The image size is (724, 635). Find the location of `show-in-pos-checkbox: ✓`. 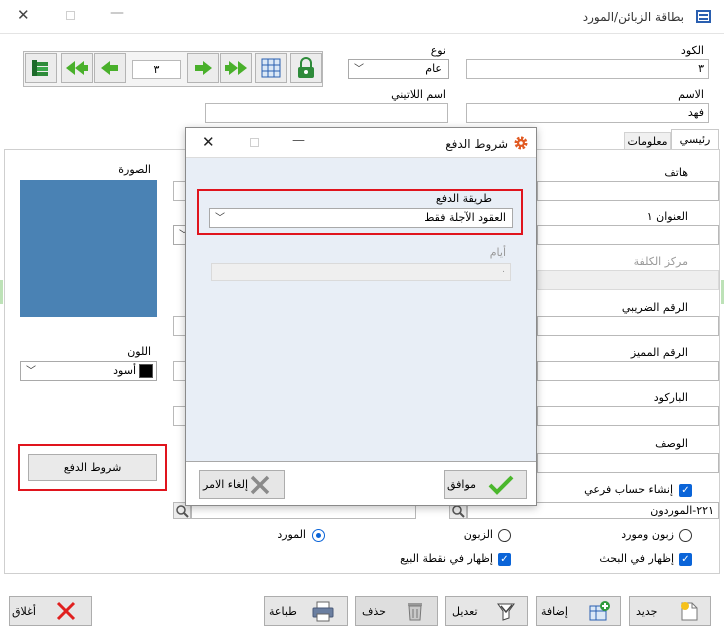

show-in-pos-checkbox: ✓ is located at coordinates (504, 559).